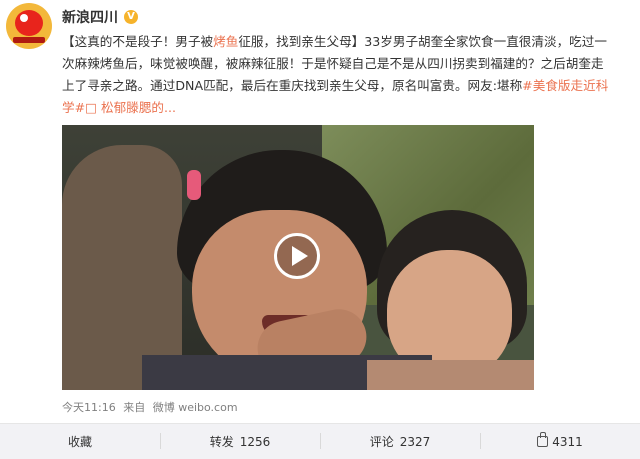 The height and width of the screenshot is (459, 640). What do you see at coordinates (122, 267) in the screenshot?
I see `person-left` at bounding box center [122, 267].